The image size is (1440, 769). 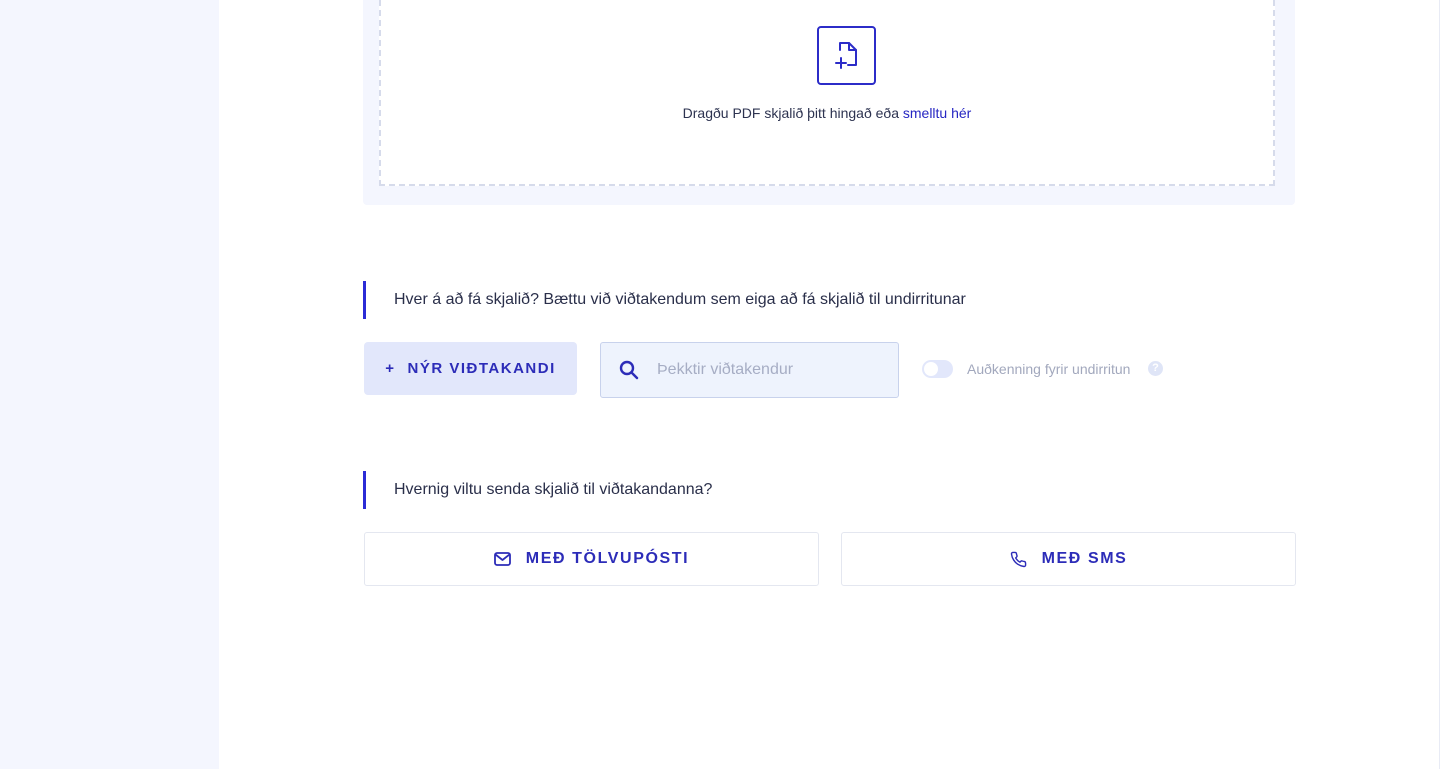 What do you see at coordinates (1019, 559) in the screenshot?
I see `phone-icon` at bounding box center [1019, 559].